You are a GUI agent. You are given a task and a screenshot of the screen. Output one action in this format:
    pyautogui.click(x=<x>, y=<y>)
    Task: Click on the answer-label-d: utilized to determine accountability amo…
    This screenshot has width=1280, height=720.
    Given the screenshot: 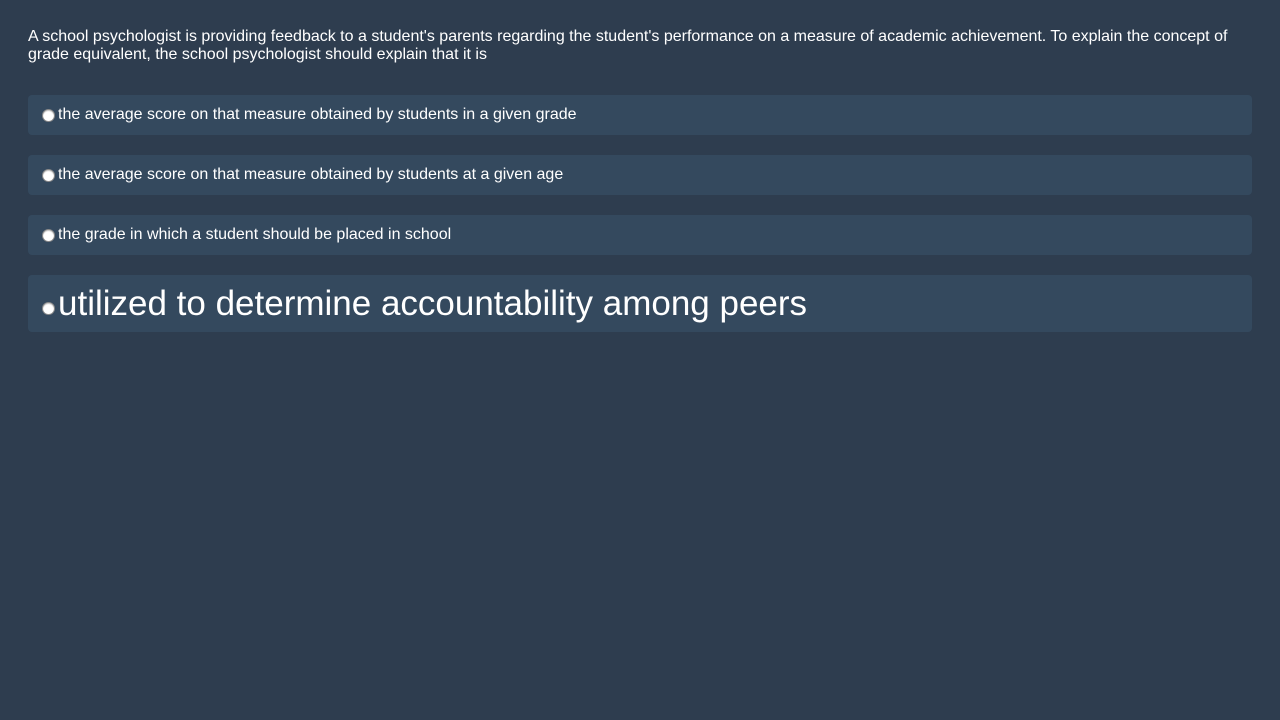 What is the action you would take?
    pyautogui.click(x=433, y=303)
    